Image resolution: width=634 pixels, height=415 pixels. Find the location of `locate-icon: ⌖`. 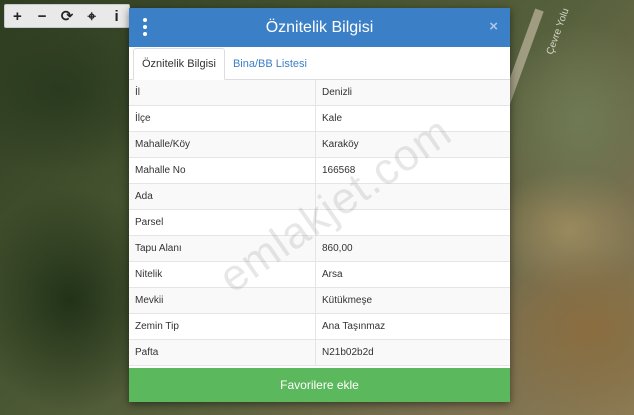

locate-icon: ⌖ is located at coordinates (92, 16).